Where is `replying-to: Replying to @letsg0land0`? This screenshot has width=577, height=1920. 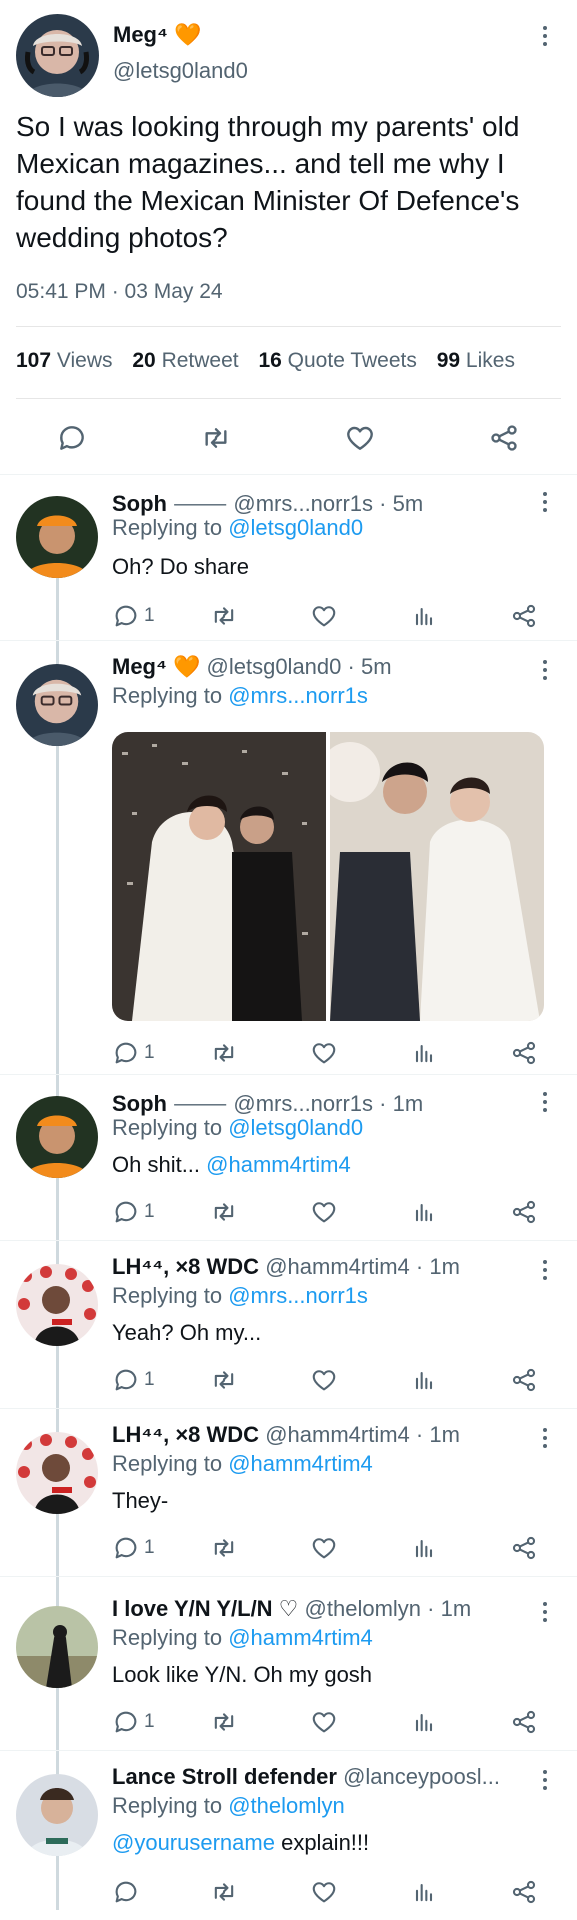 replying-to: Replying to @letsg0land0 is located at coordinates (238, 527).